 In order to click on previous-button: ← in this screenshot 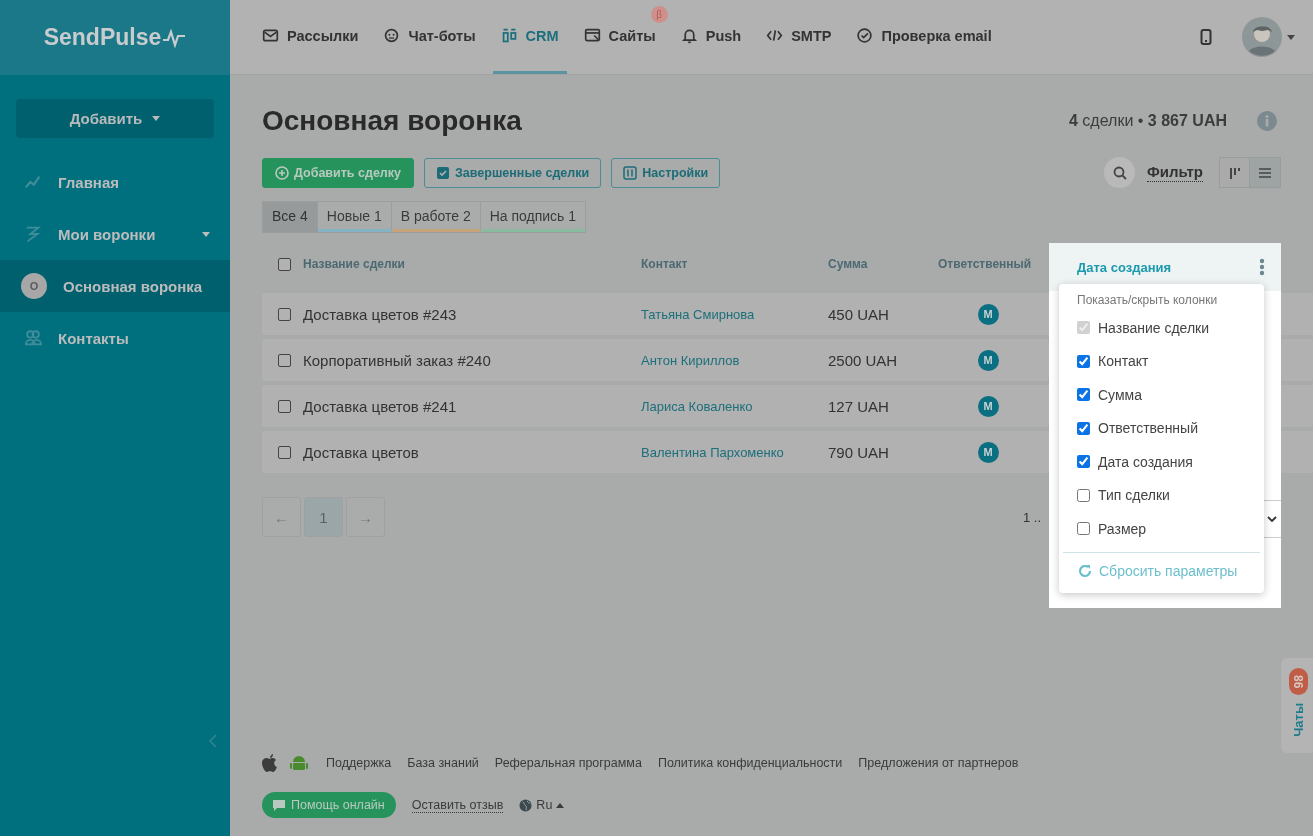, I will do `click(281, 517)`.